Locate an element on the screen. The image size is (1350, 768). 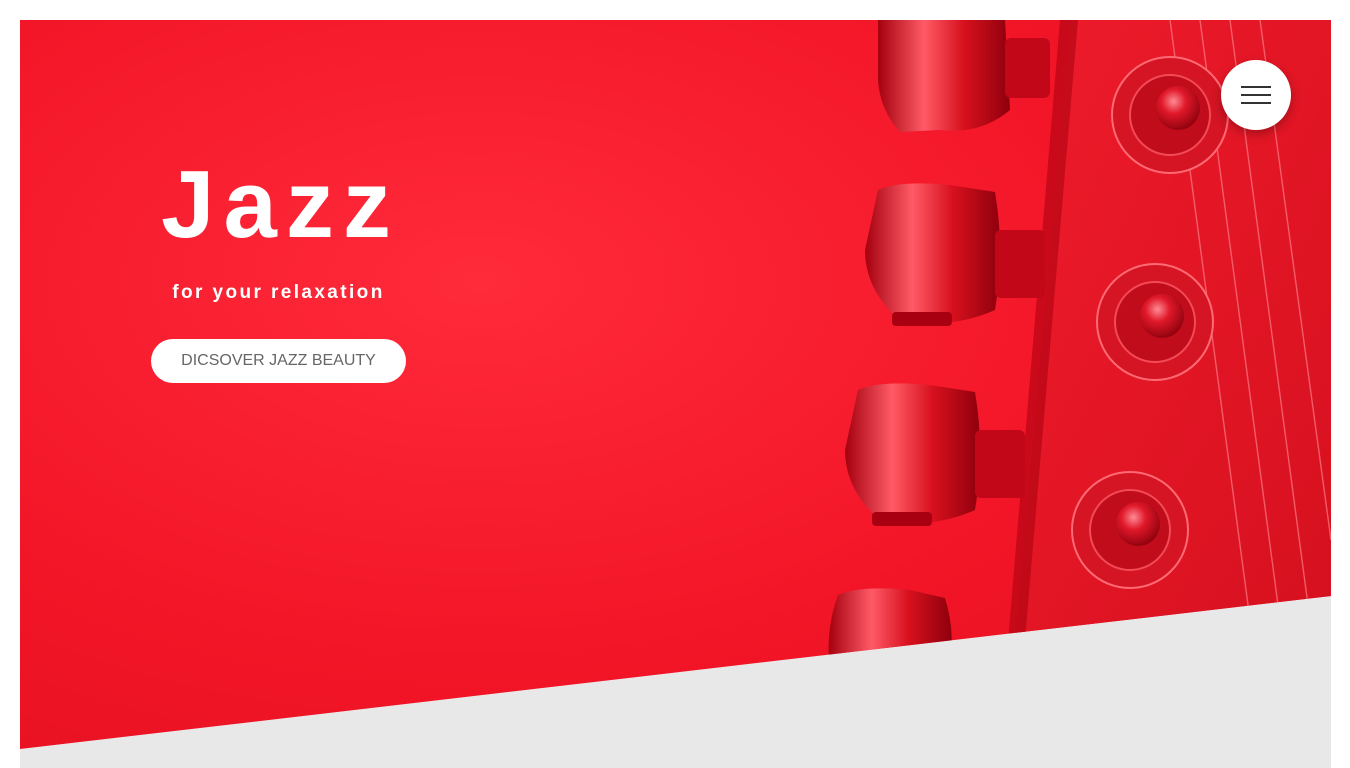
hamburger-menu-icon is located at coordinates (1256, 95).